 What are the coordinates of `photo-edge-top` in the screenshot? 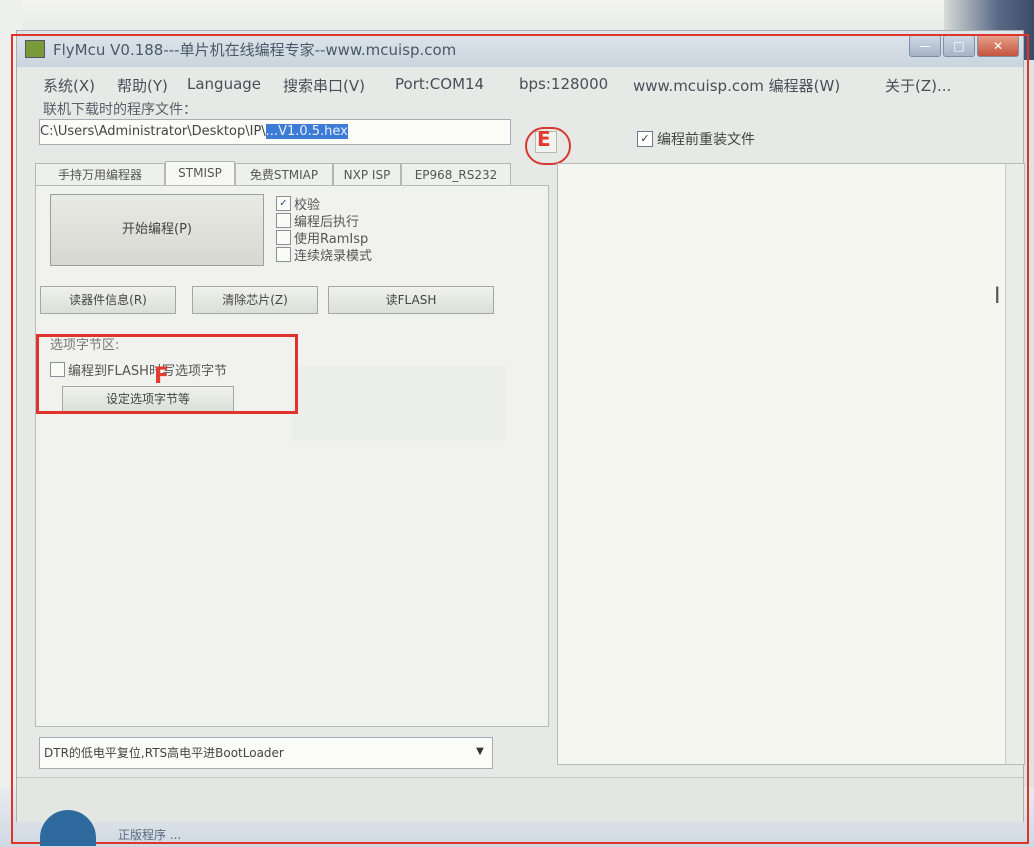 It's located at (517, 15).